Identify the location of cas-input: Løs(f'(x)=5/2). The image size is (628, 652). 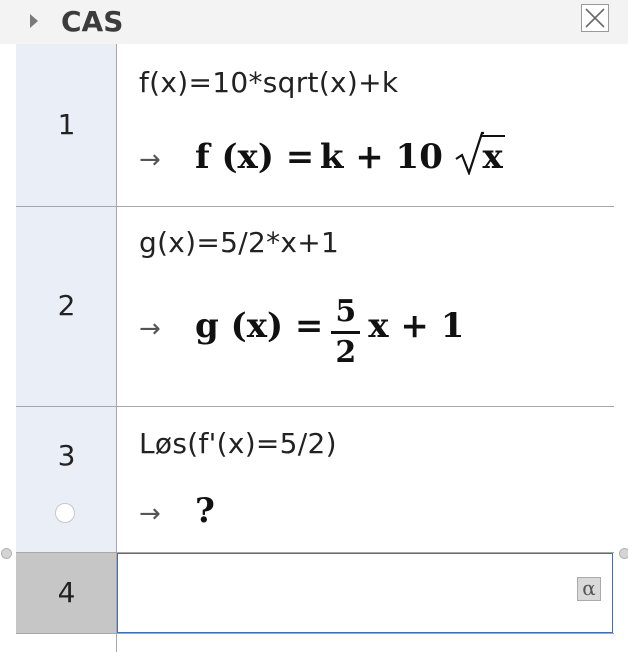
(238, 443).